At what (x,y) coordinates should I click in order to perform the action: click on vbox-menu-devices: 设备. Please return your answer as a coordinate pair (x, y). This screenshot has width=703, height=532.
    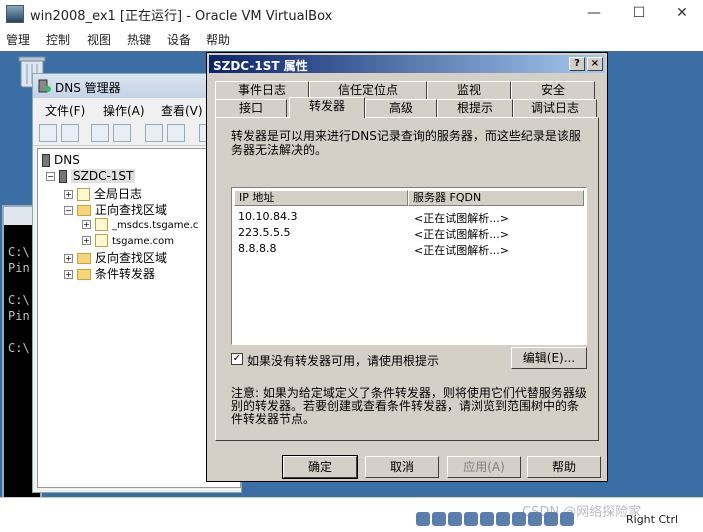
    Looking at the image, I should click on (179, 39).